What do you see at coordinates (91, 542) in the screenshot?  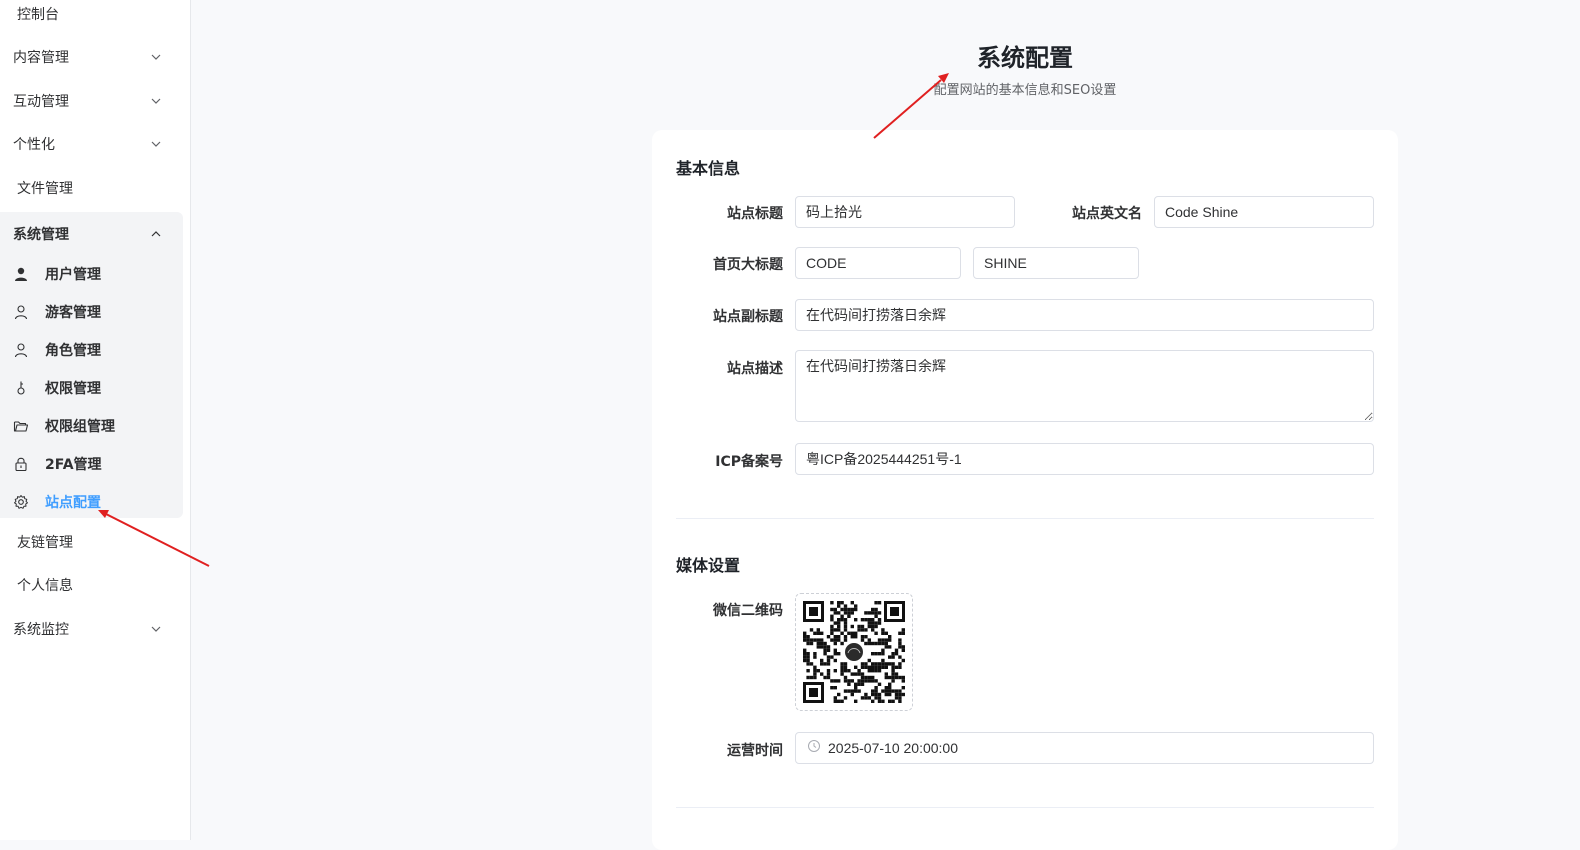 I see `sidebar-item-links: 友链管理` at bounding box center [91, 542].